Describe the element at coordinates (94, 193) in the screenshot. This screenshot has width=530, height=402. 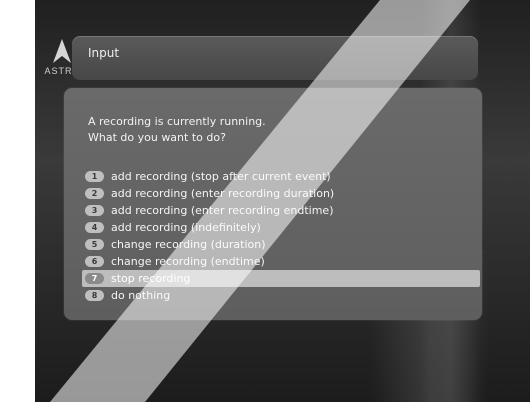
I see `number-badge: 2` at that location.